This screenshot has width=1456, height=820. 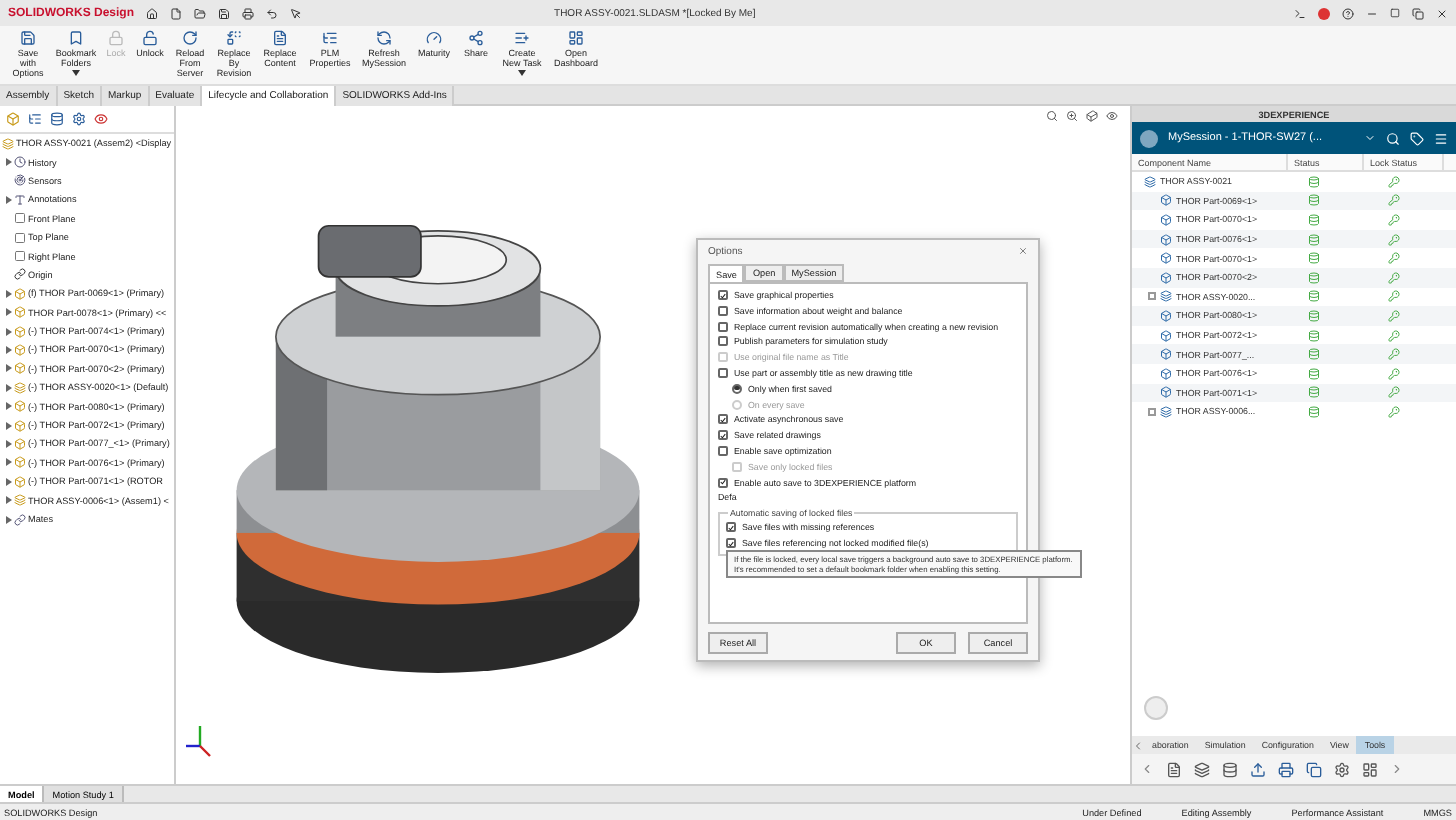 I want to click on database-icon, so click(x=1230, y=769).